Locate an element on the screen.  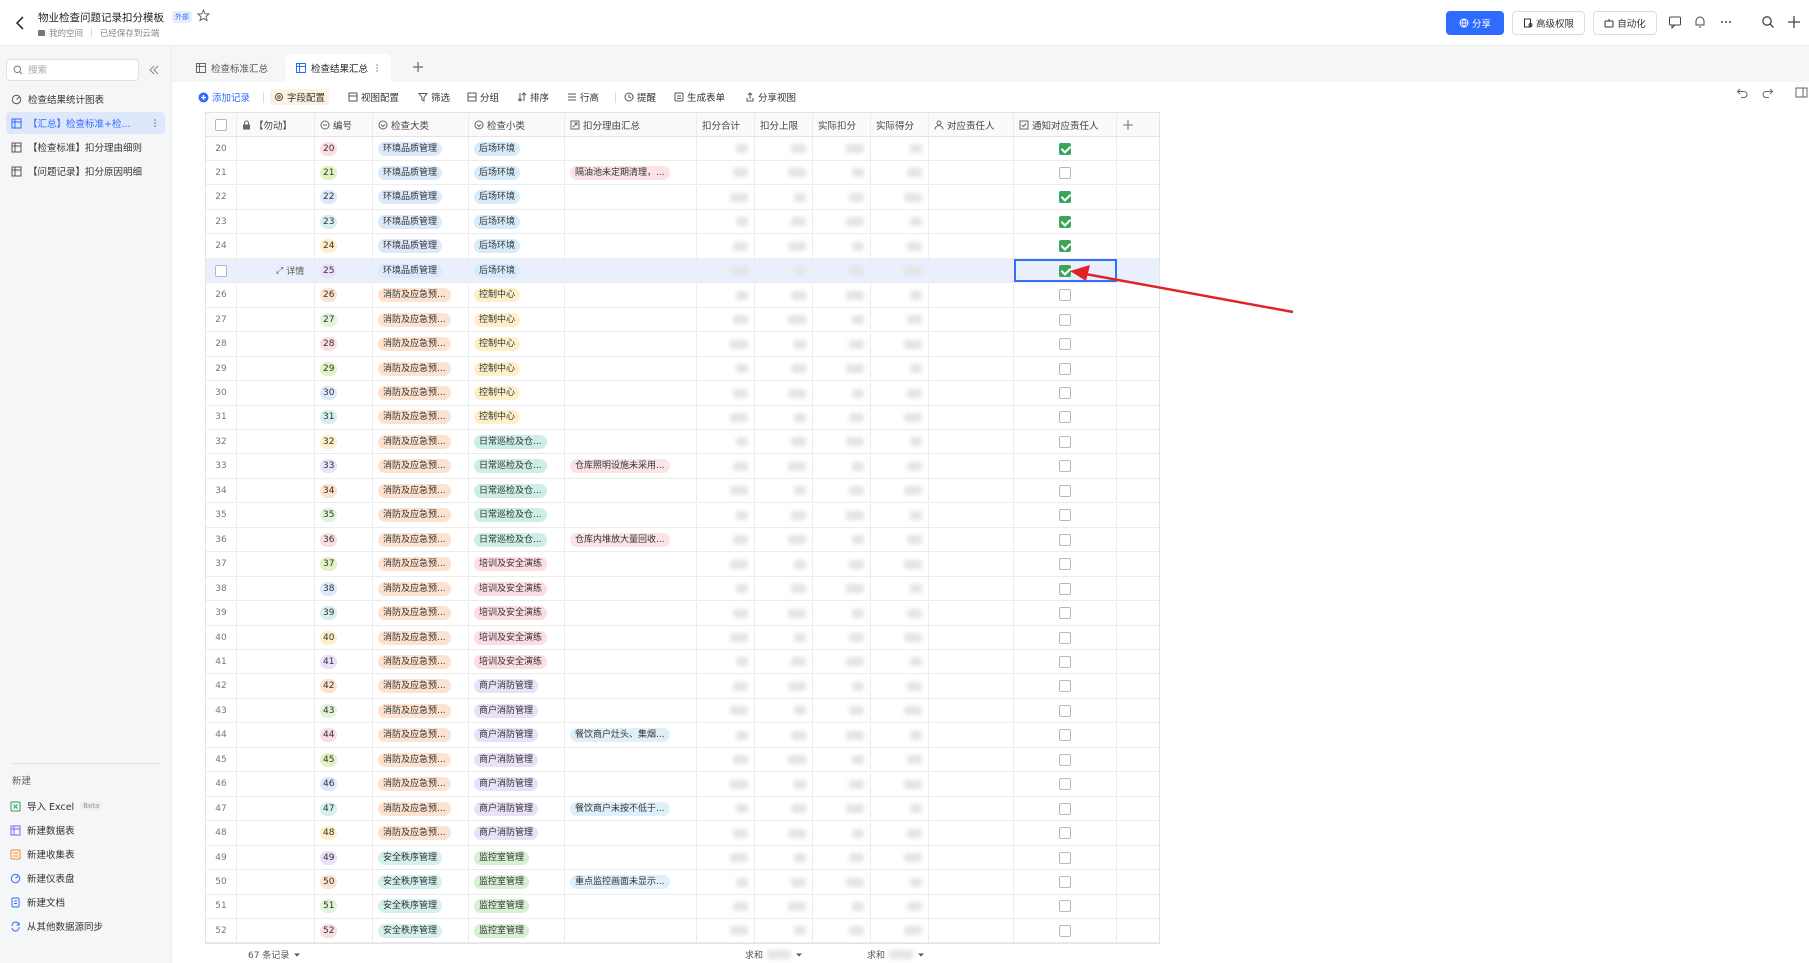
row-select-cell is located at coordinates (221, 271).